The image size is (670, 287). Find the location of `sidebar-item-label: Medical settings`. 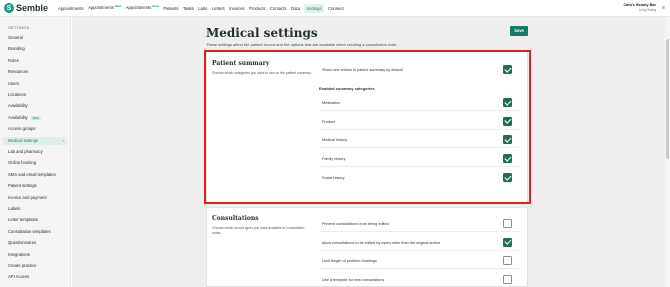

sidebar-item-label: Medical settings is located at coordinates (23, 140).